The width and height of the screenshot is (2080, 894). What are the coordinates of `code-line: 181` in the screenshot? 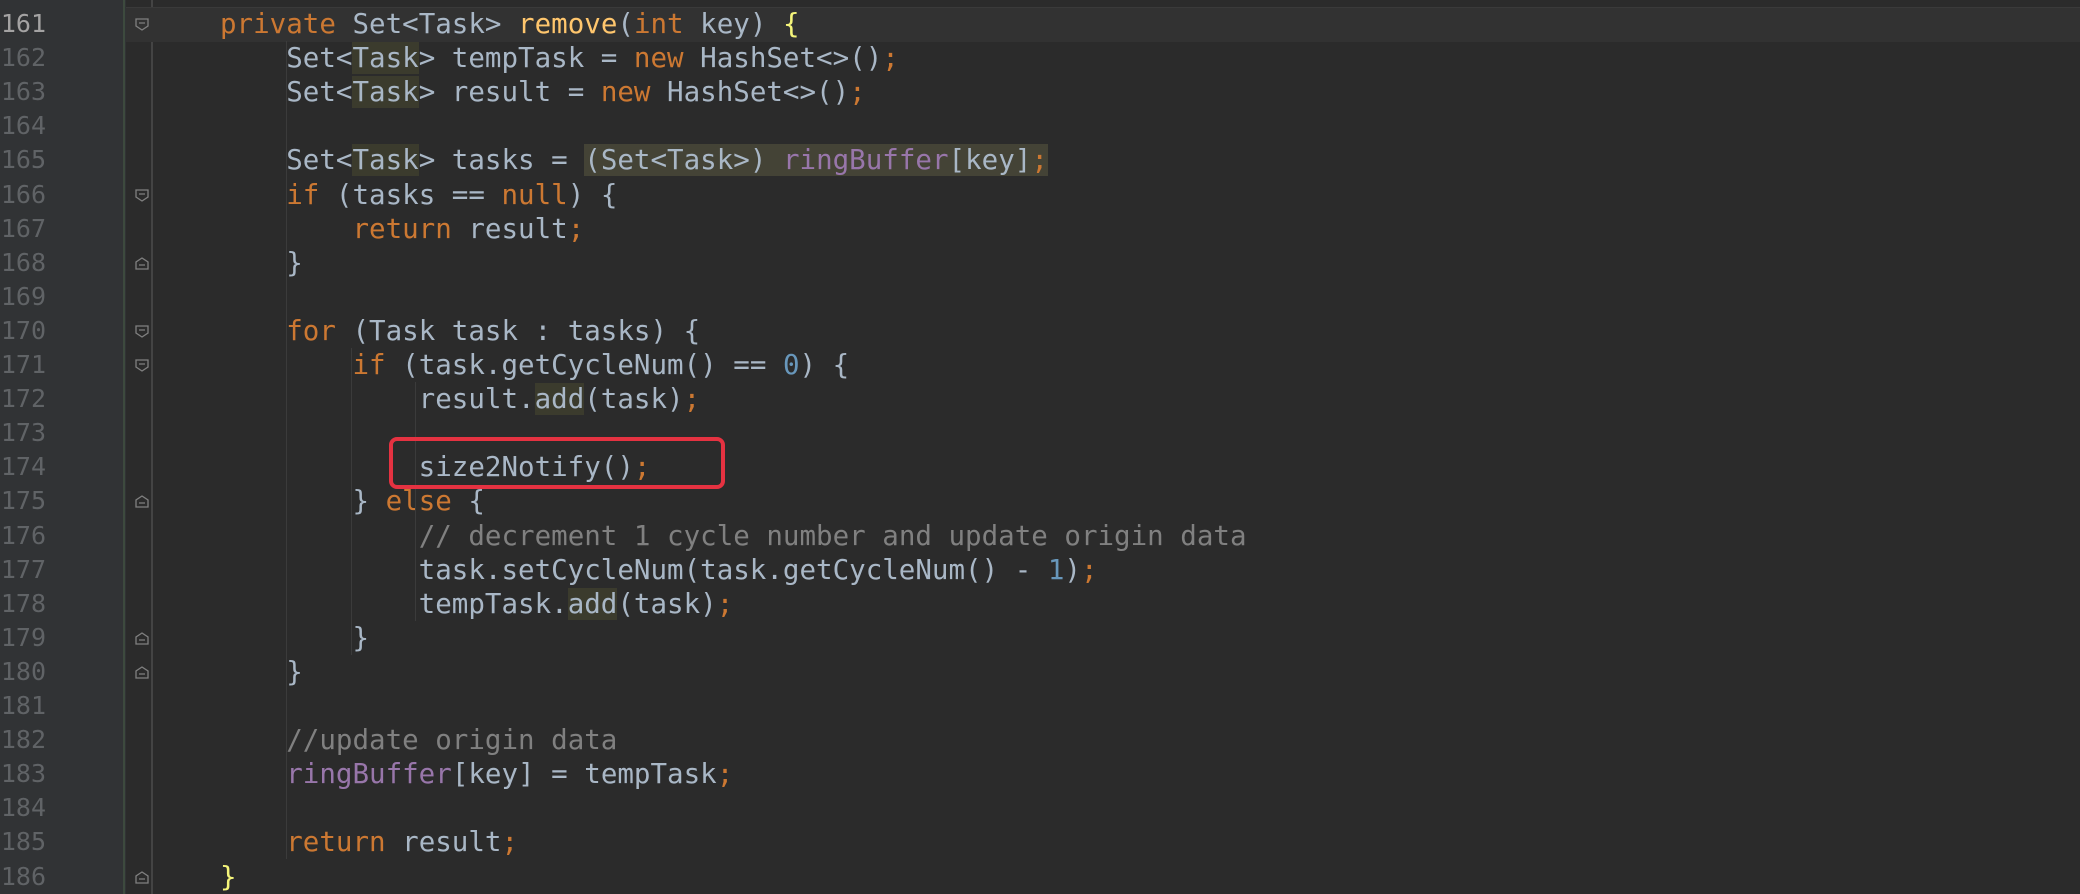 It's located at (1040, 706).